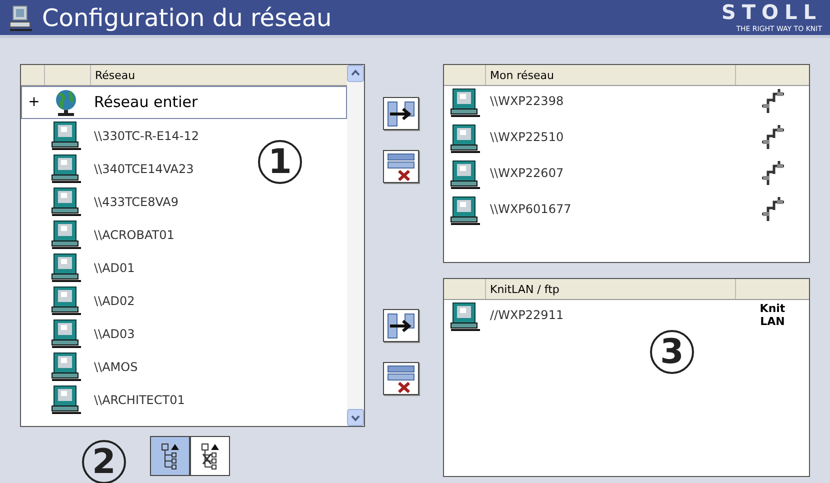  Describe the element at coordinates (104, 461) in the screenshot. I see `callout-number: 2` at that location.